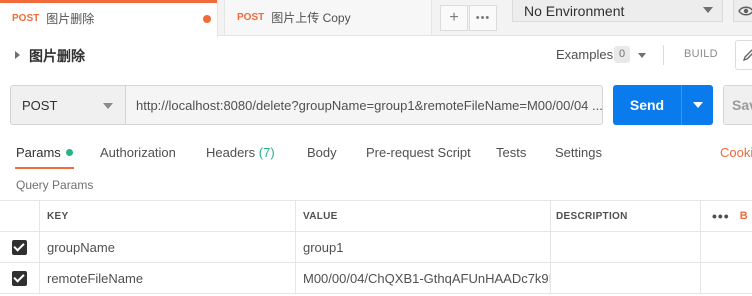 The height and width of the screenshot is (296, 752). What do you see at coordinates (69, 152) in the screenshot?
I see `active-params-dot-icon` at bounding box center [69, 152].